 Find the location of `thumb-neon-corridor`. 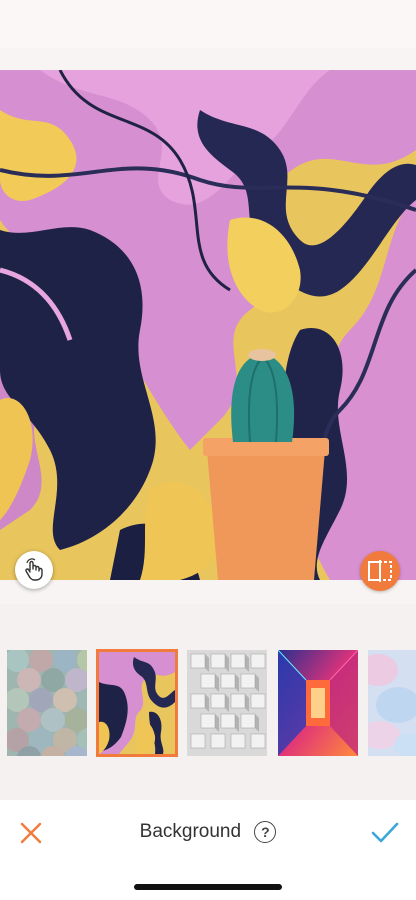

thumb-neon-corridor is located at coordinates (318, 703).